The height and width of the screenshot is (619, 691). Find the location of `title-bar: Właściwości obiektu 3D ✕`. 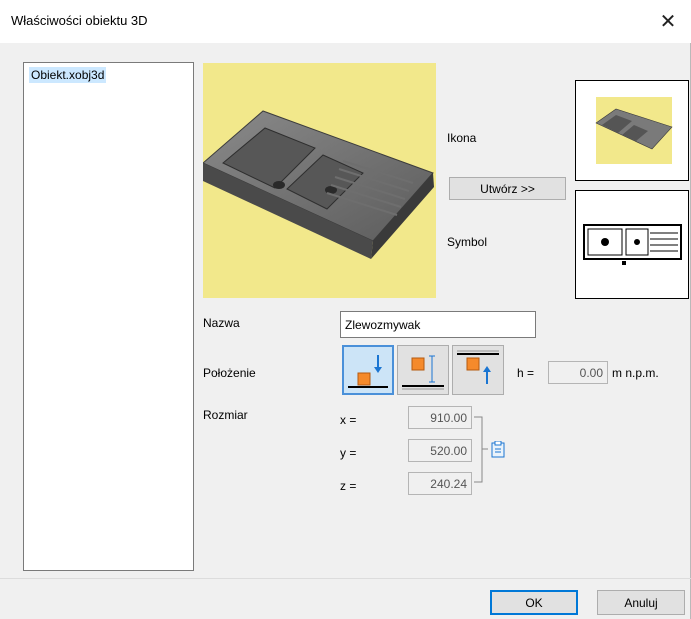

title-bar: Właściwości obiektu 3D ✕ is located at coordinates (345, 21).